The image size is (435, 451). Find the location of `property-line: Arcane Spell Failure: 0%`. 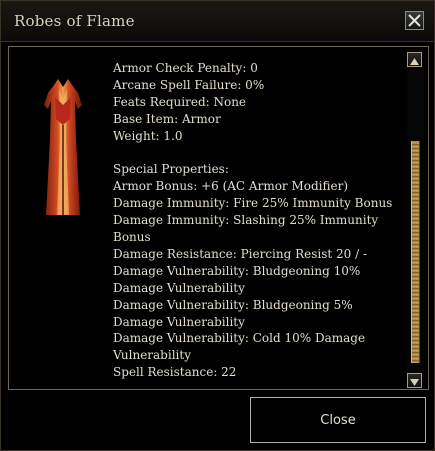

property-line: Arcane Spell Failure: 0% is located at coordinates (189, 84).